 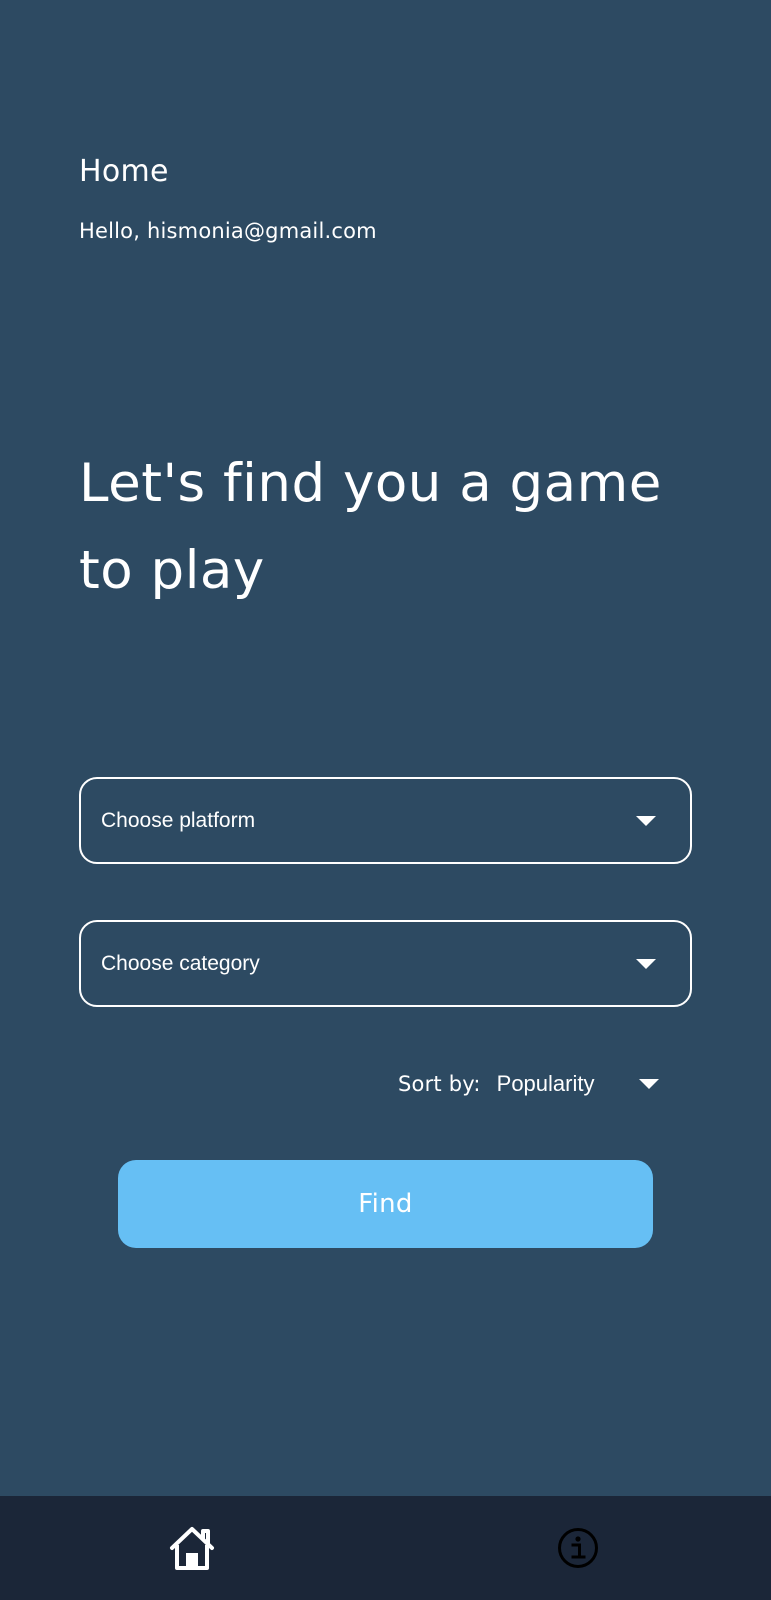 I want to click on sort-dropdown: Popularity, so click(x=578, y=1084).